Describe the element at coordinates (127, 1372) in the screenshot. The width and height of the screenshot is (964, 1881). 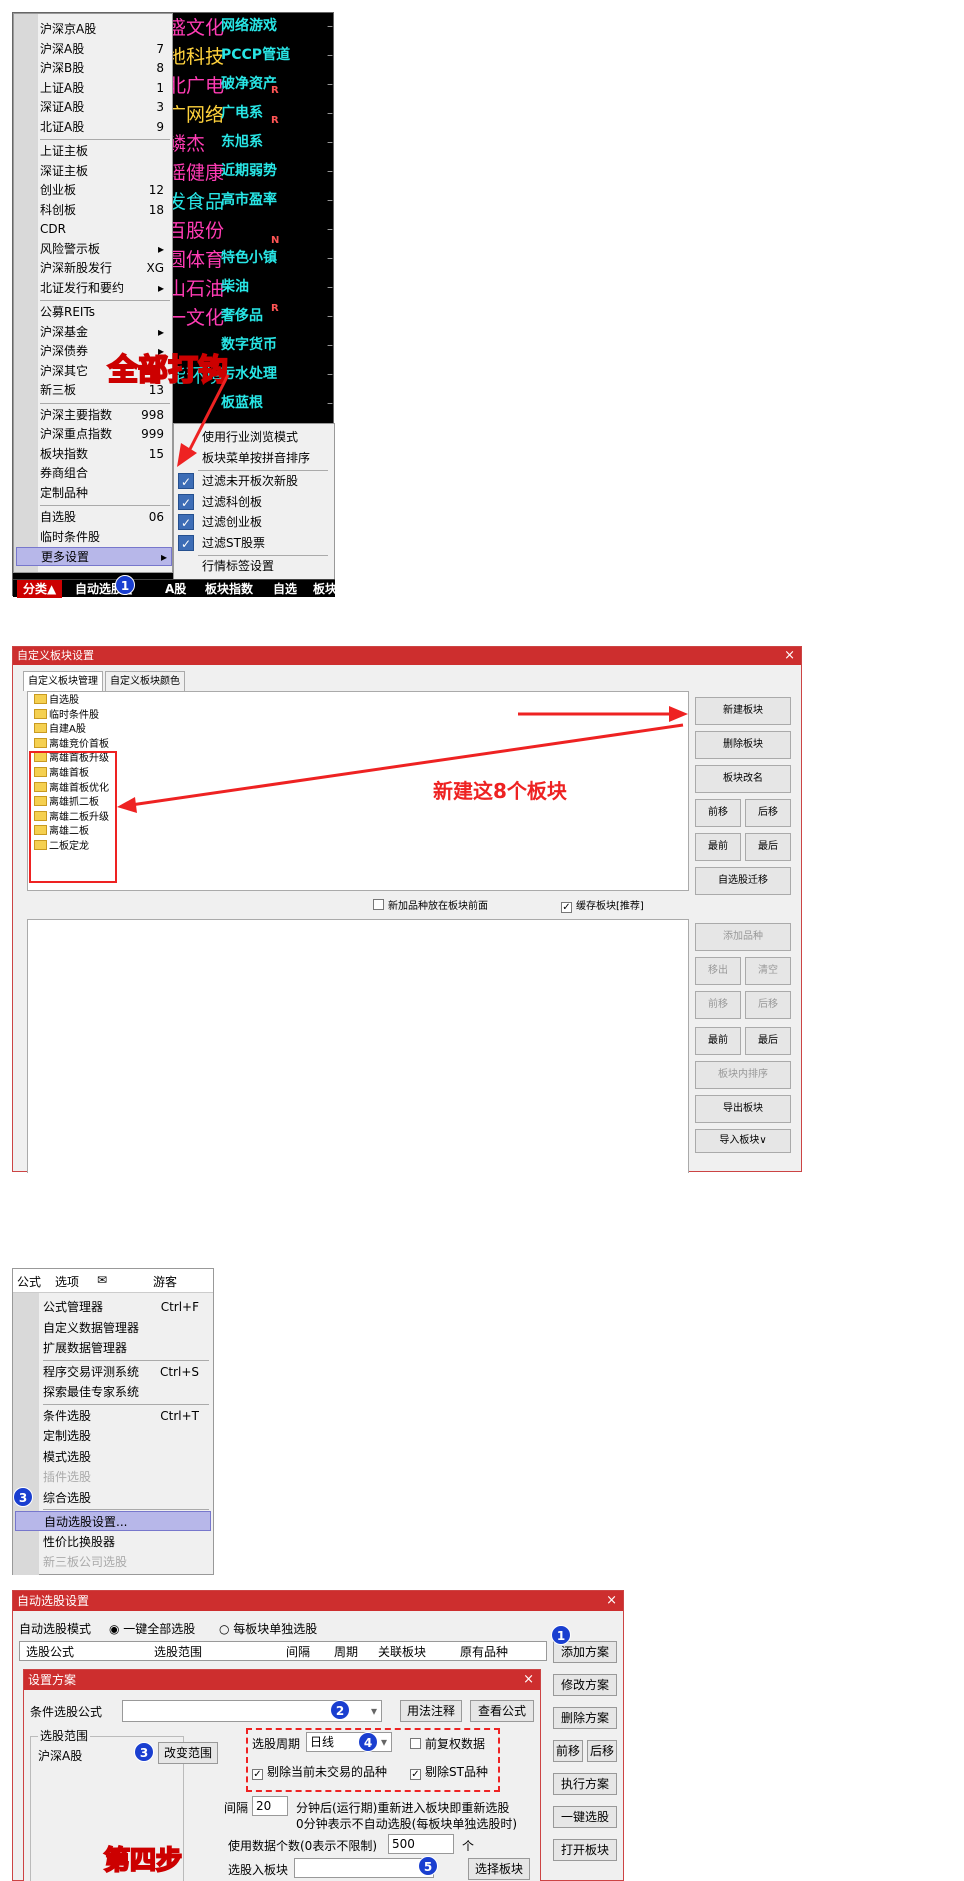
I see `formula-menu-item: 程序交易评测系统 Ctrl+S` at that location.